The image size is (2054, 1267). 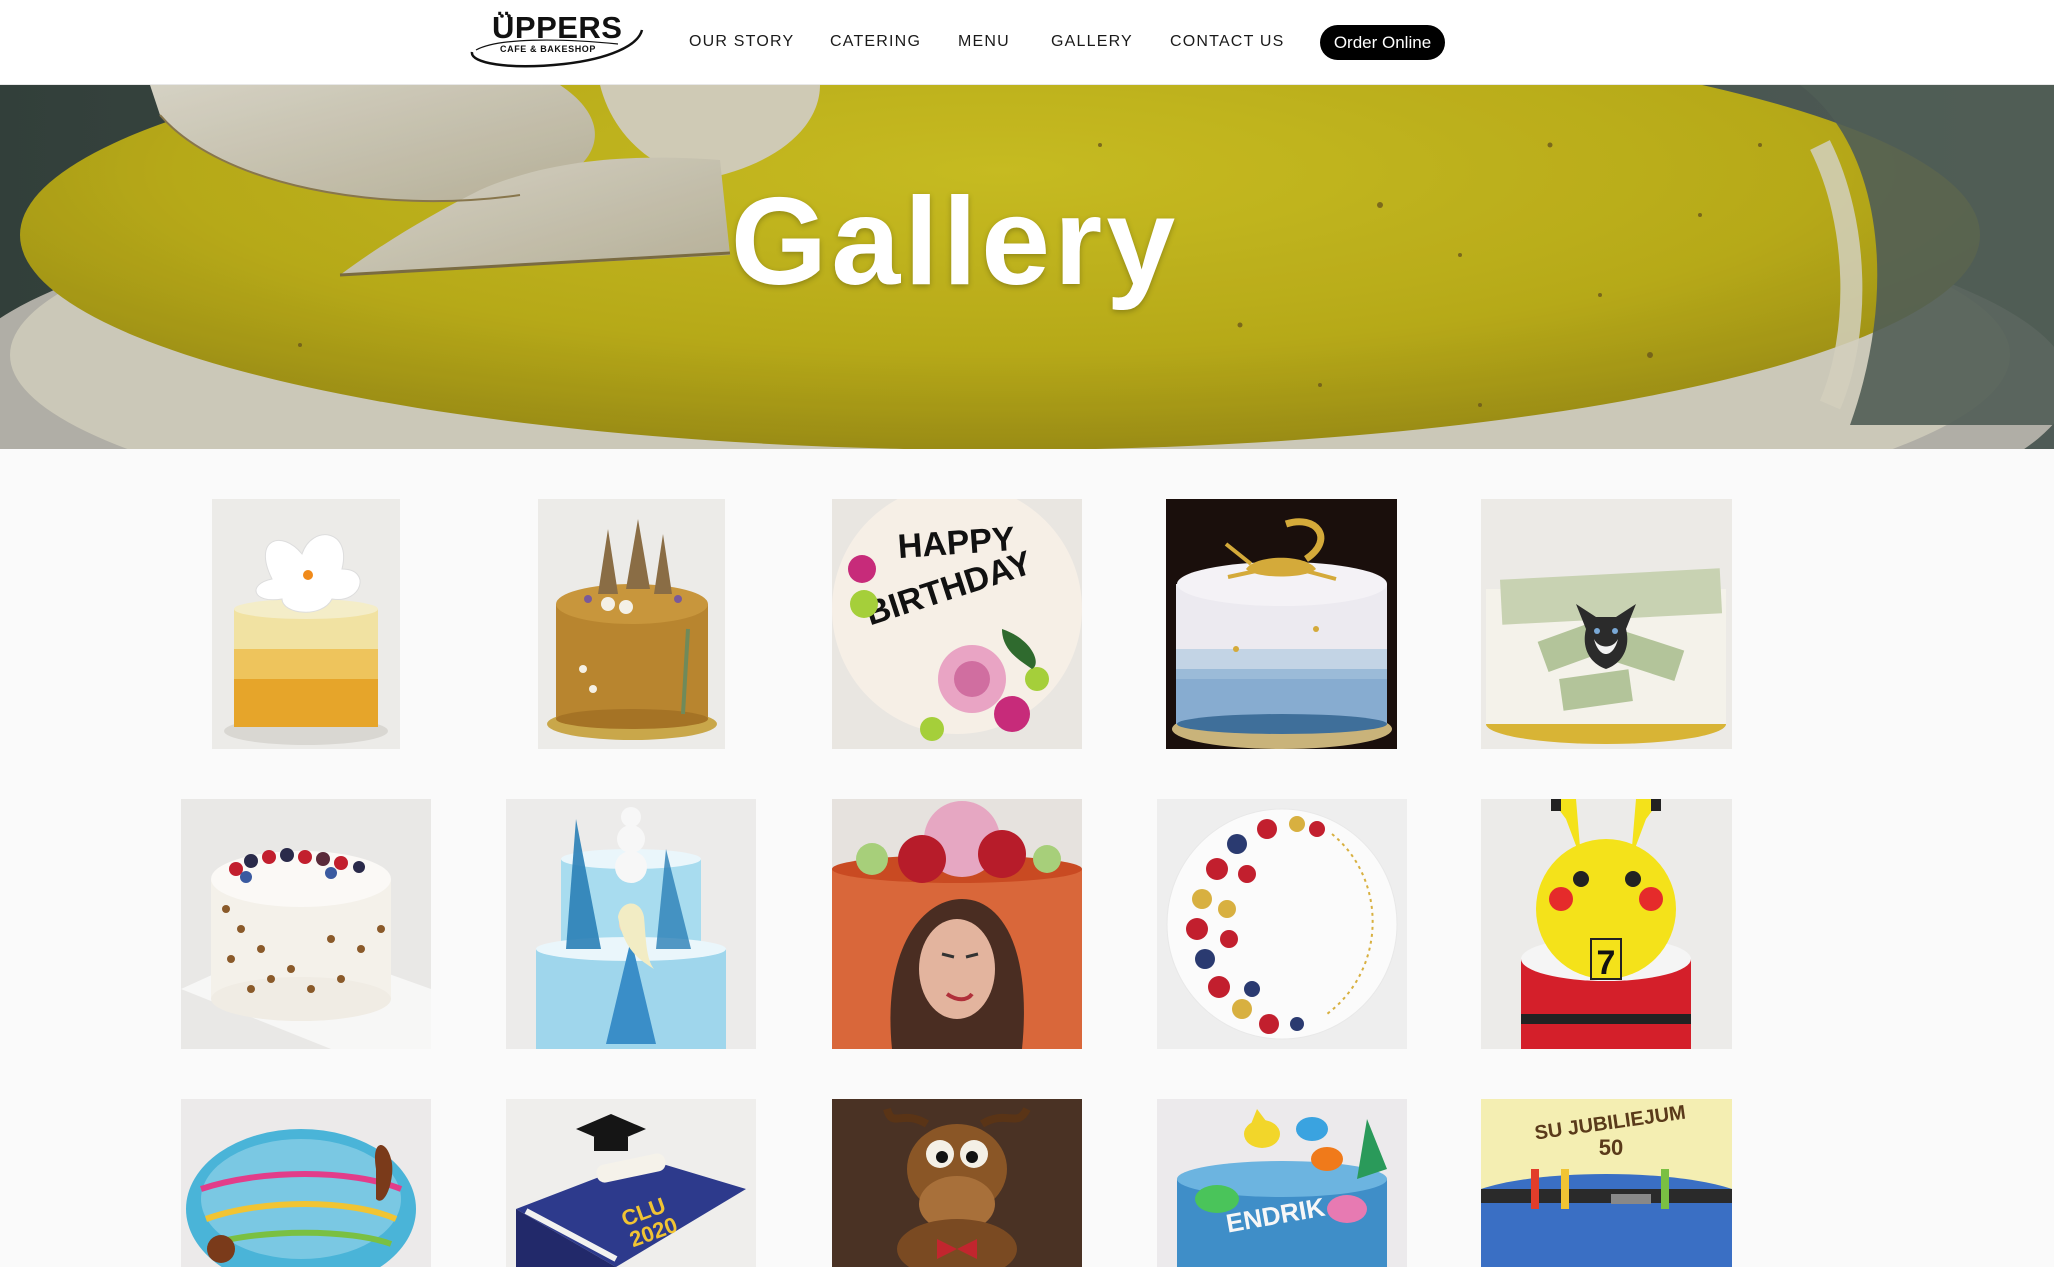 I want to click on gallery-item-easter-cake, so click(x=306, y=1183).